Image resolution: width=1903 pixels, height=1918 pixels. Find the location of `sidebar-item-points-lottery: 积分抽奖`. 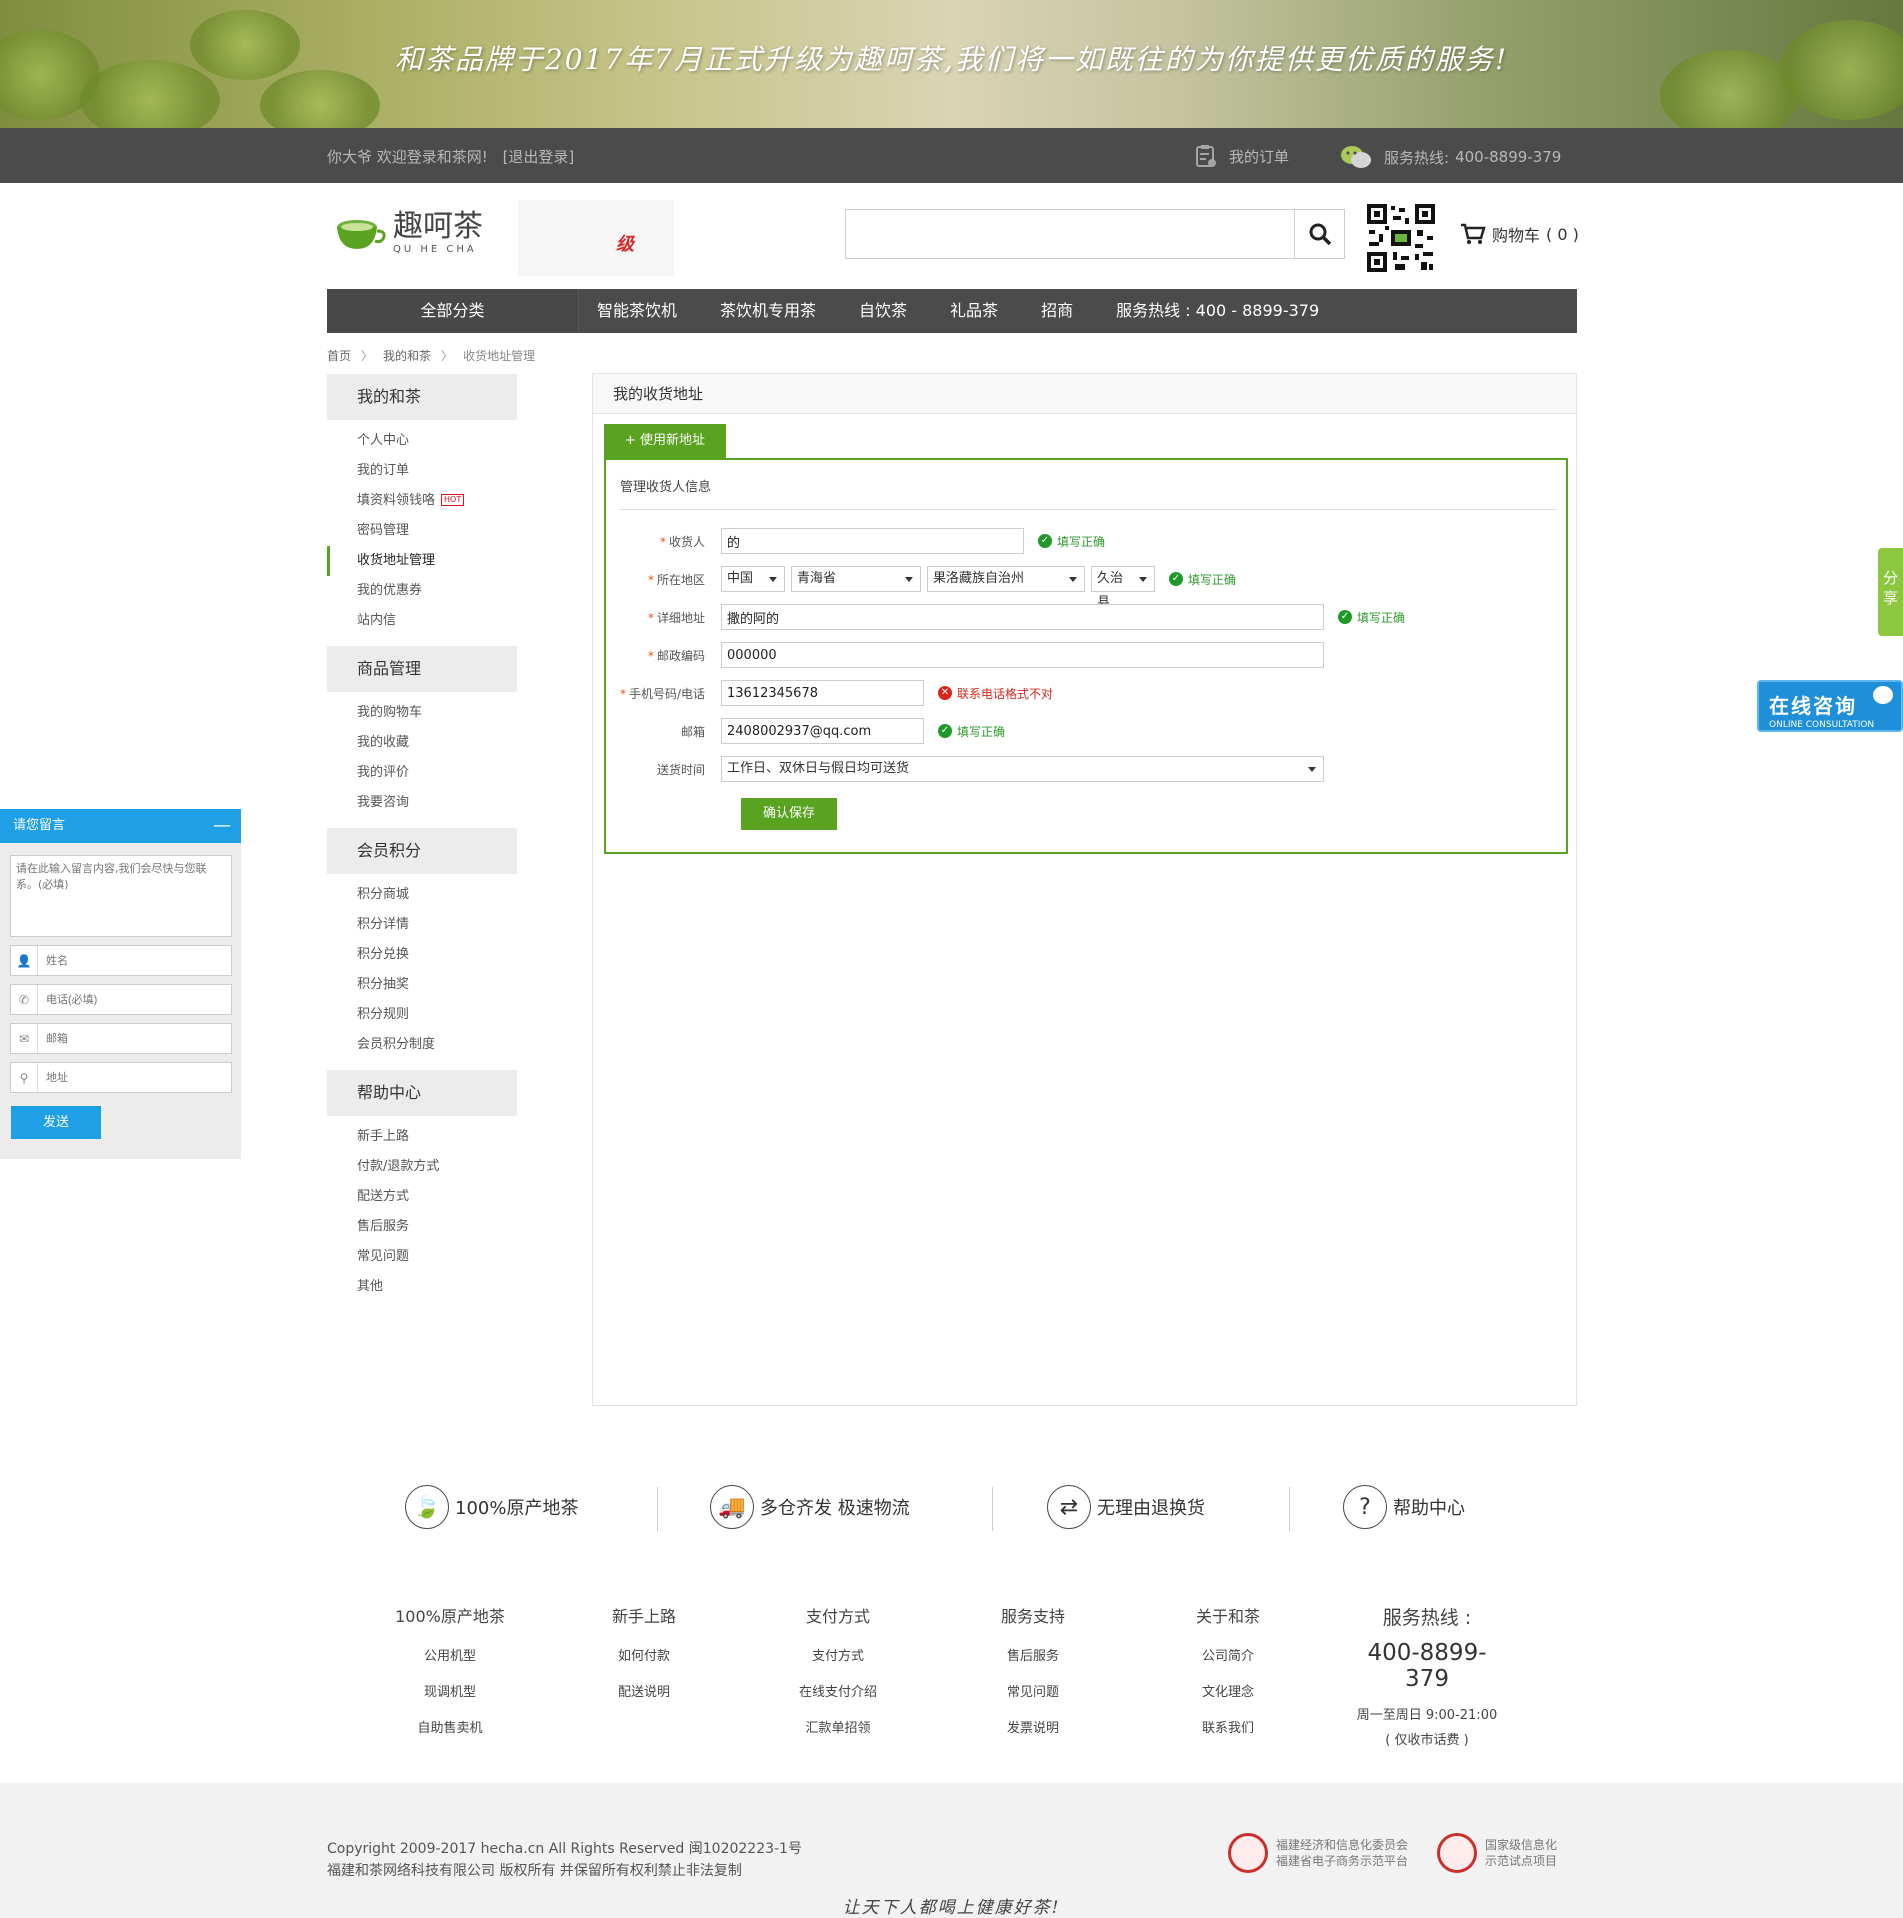

sidebar-item-points-lottery: 积分抽奖 is located at coordinates (422, 985).